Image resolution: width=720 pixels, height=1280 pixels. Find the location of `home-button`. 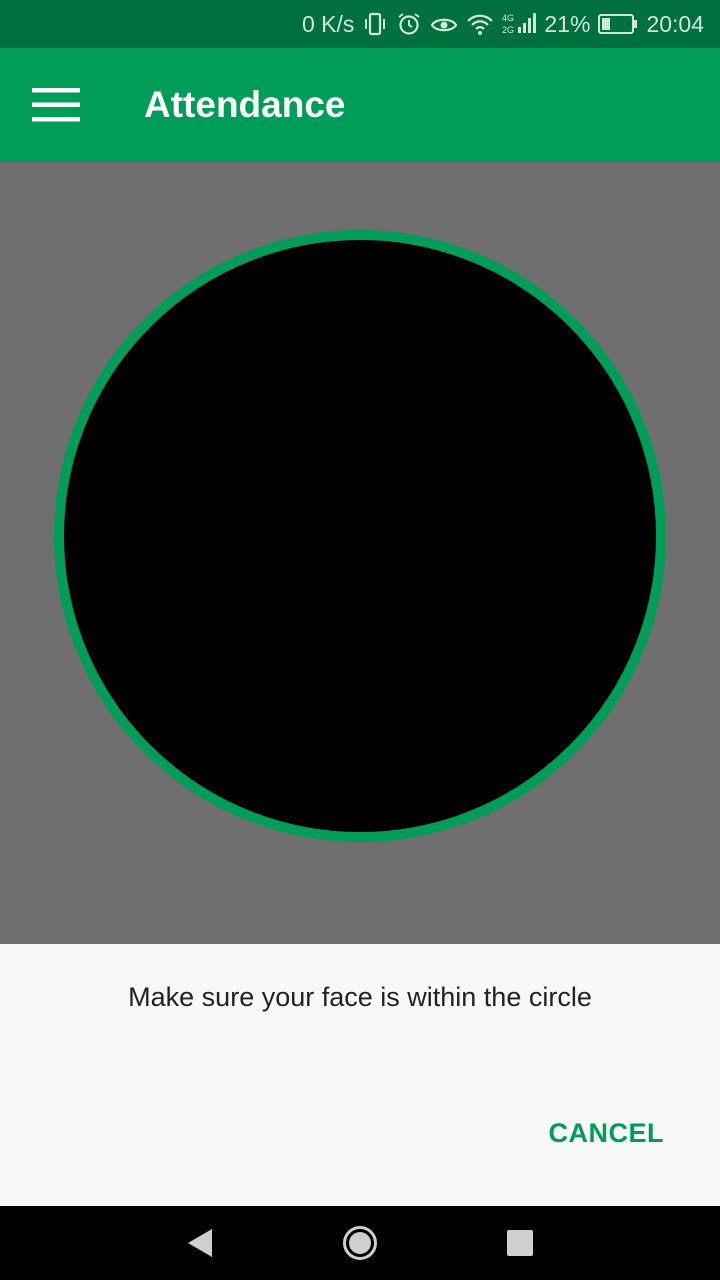

home-button is located at coordinates (360, 1243).